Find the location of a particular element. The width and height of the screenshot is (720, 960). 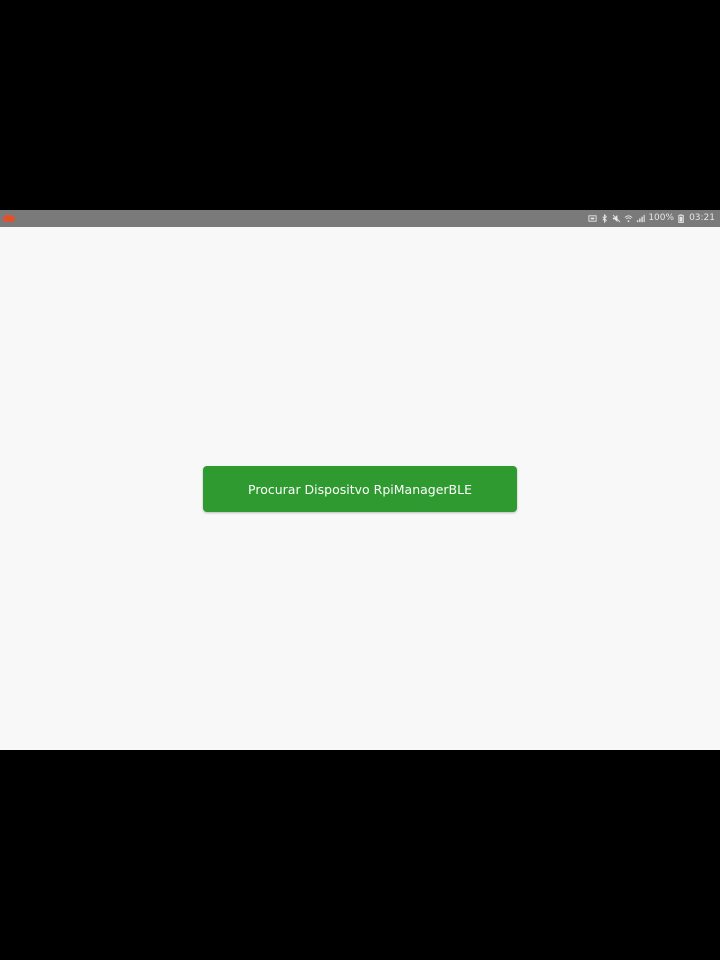

wifi-icon is located at coordinates (628, 218).